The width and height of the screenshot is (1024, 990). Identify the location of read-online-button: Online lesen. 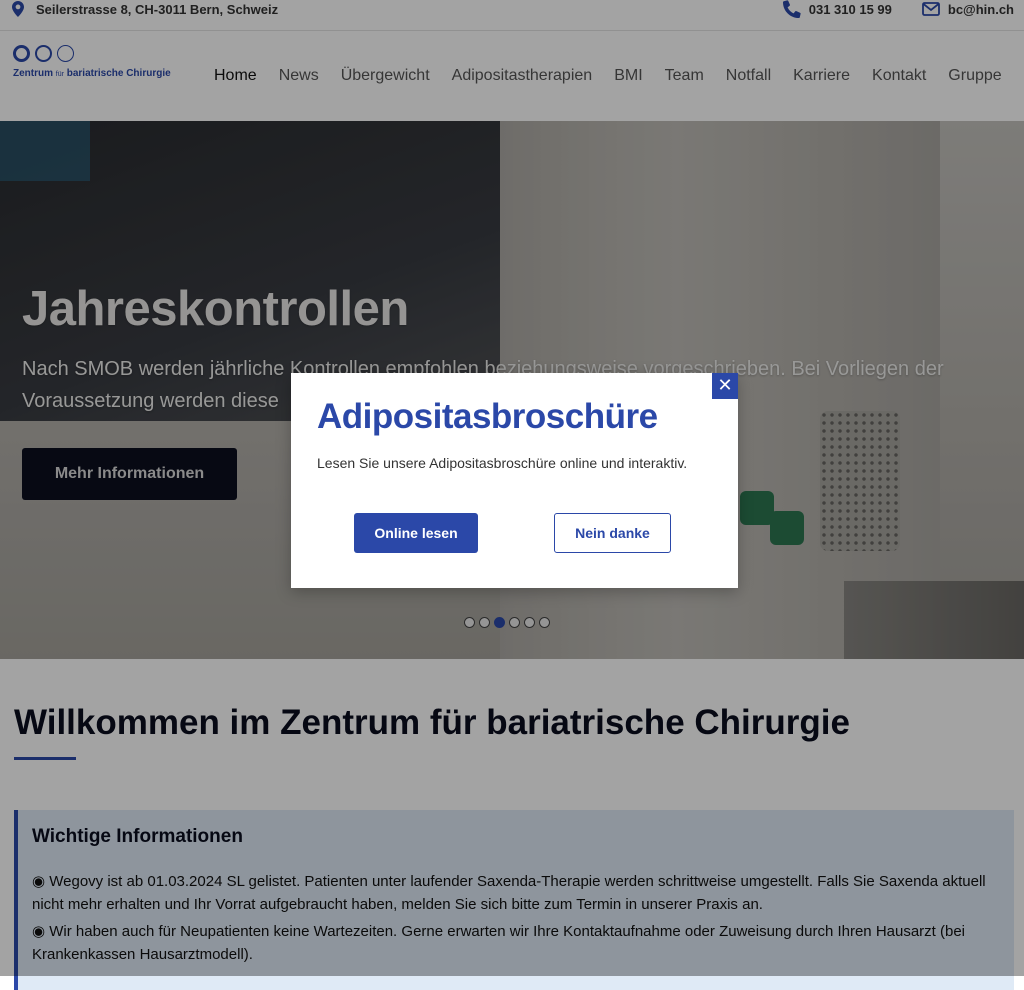
(416, 533).